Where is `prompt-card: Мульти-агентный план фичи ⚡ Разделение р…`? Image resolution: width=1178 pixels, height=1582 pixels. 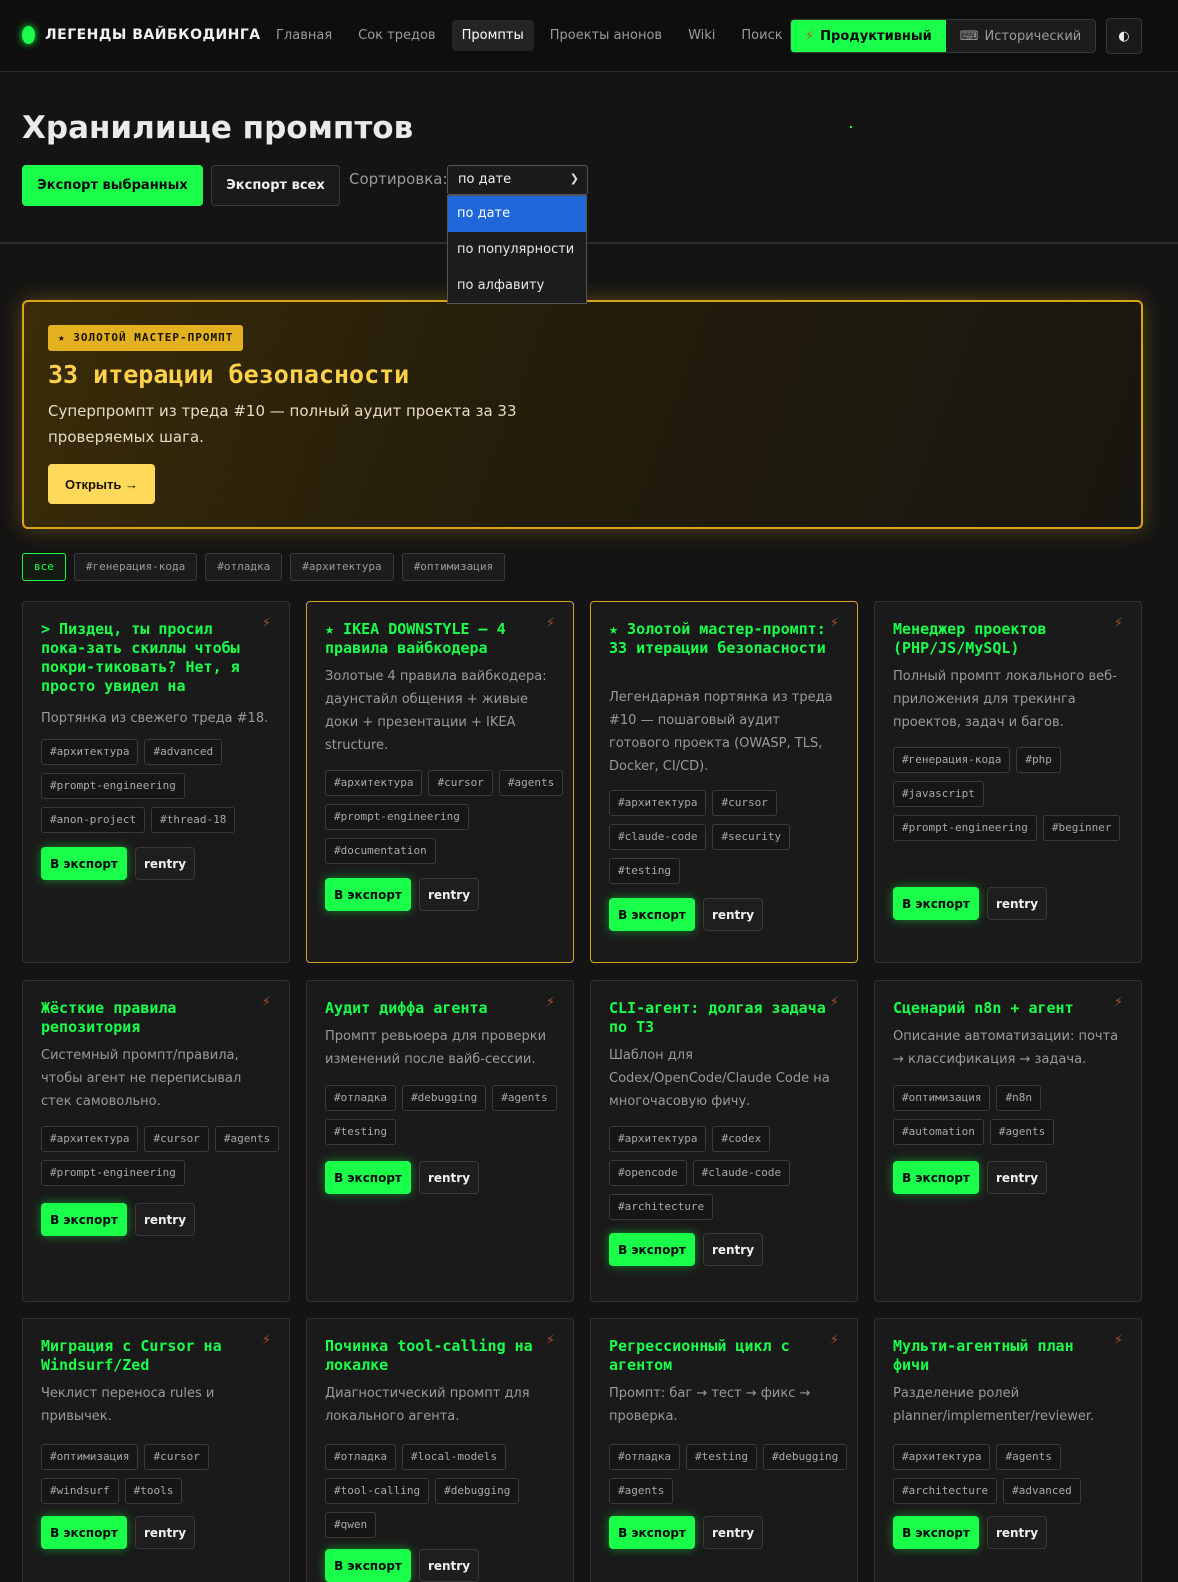
prompt-card: Мульти-агентный план фичи ⚡ Разделение р… is located at coordinates (1008, 1450).